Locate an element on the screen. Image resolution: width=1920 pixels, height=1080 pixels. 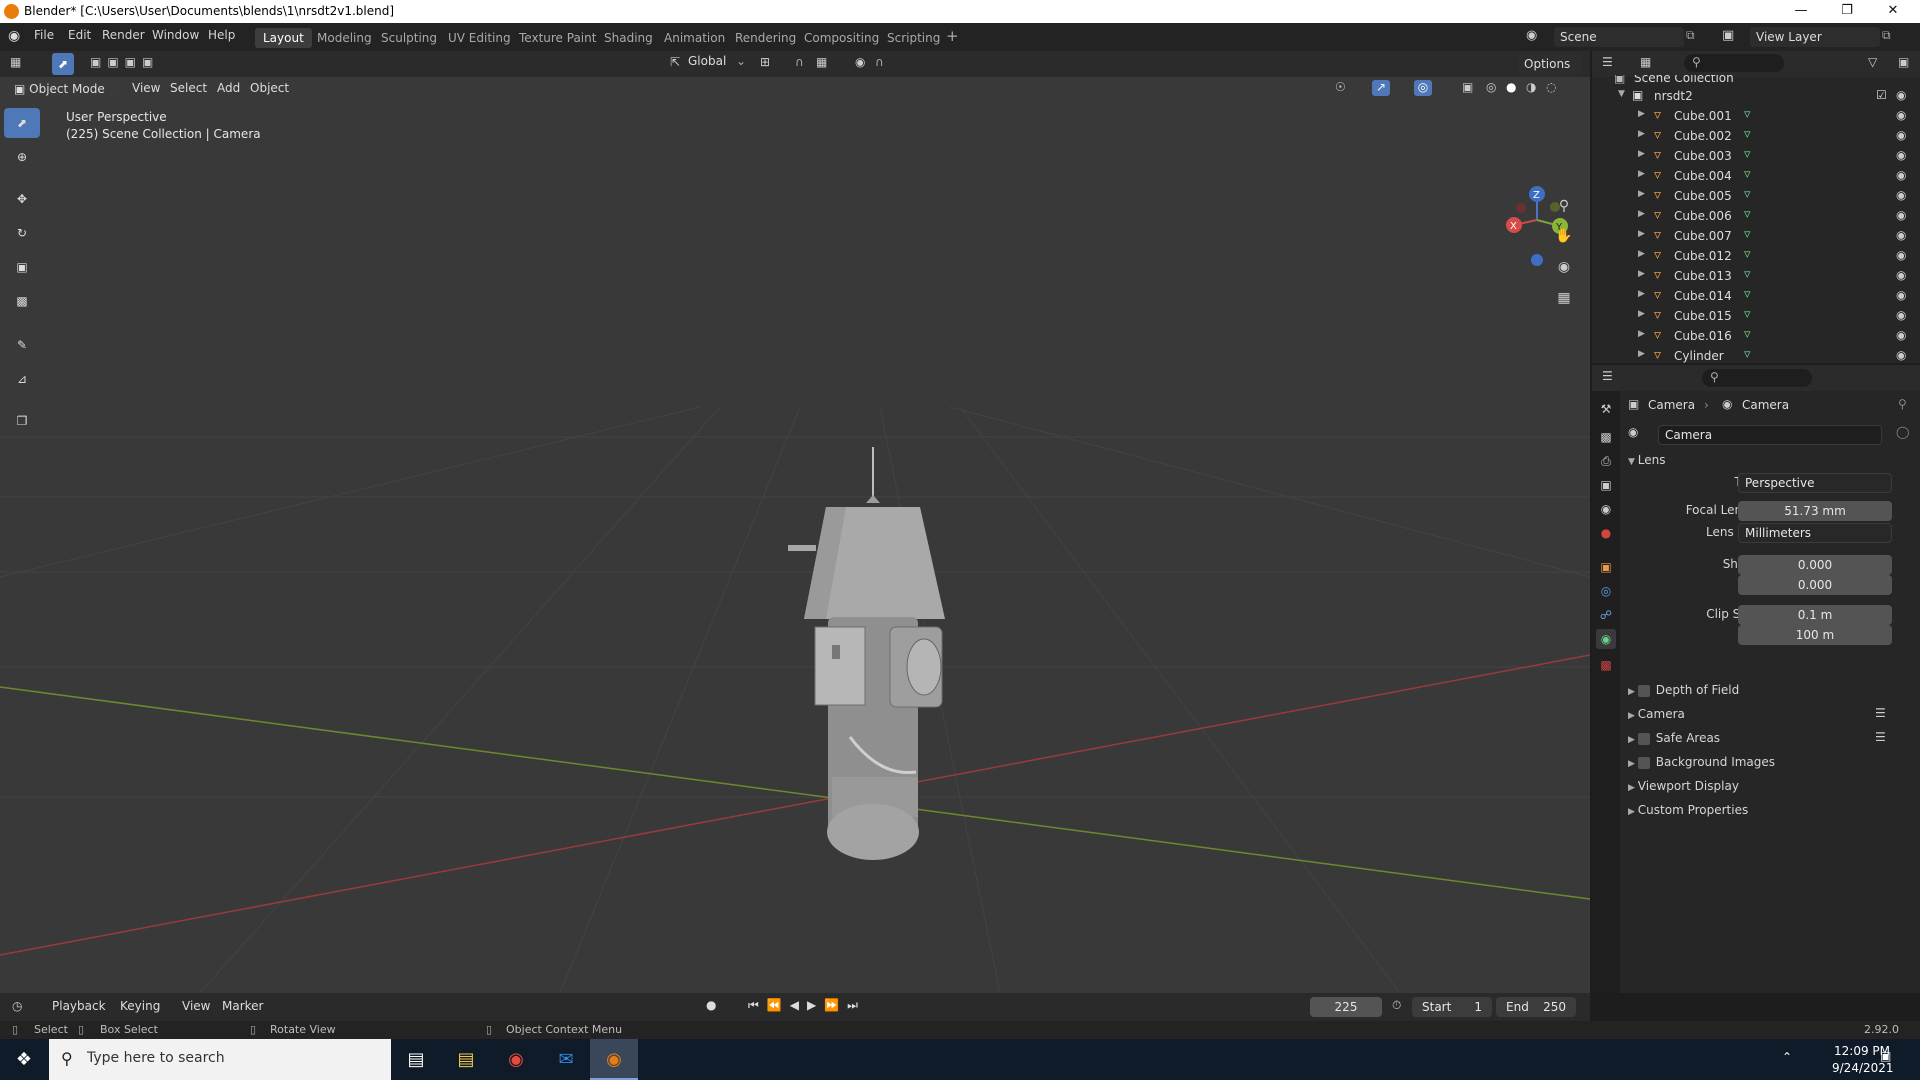
timeline-menu-keying: Keying is located at coordinates (140, 1006).